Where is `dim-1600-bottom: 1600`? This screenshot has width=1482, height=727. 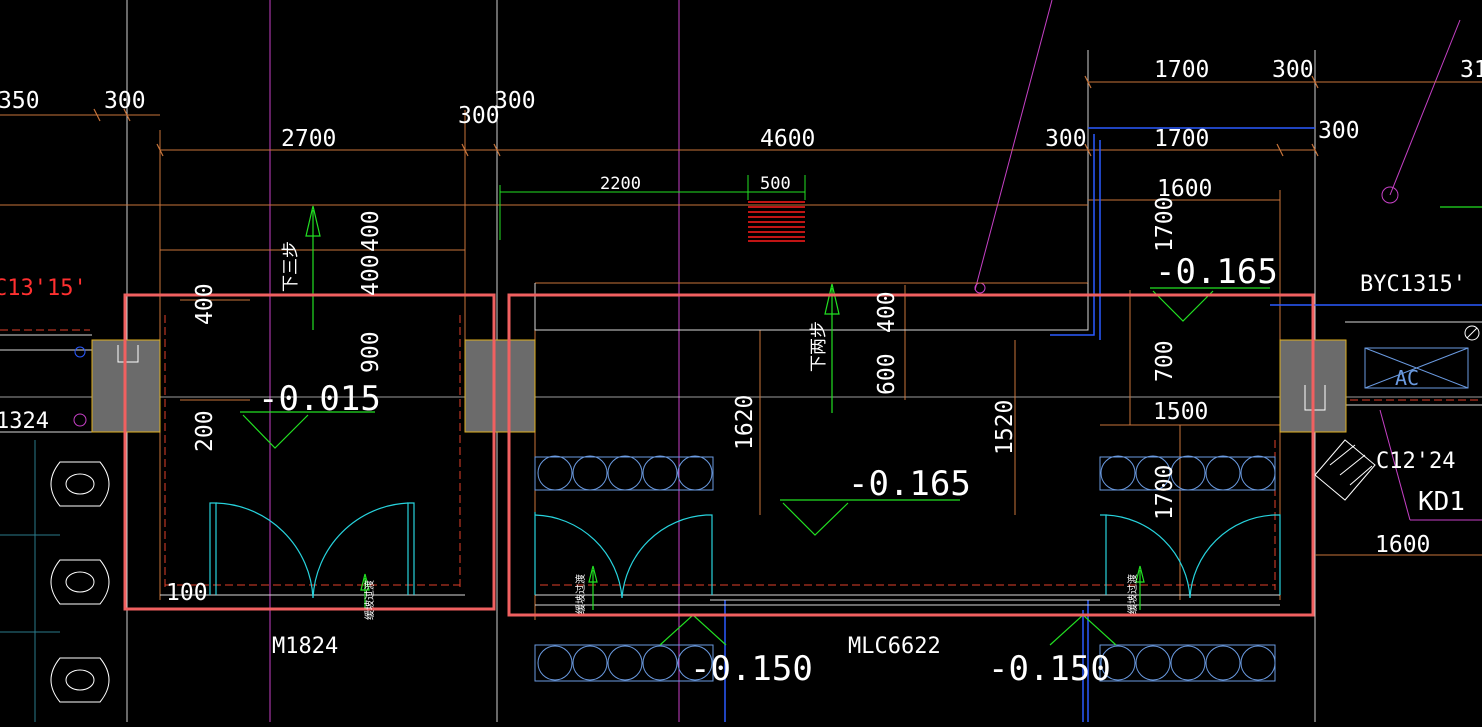 dim-1600-bottom: 1600 is located at coordinates (1402, 545).